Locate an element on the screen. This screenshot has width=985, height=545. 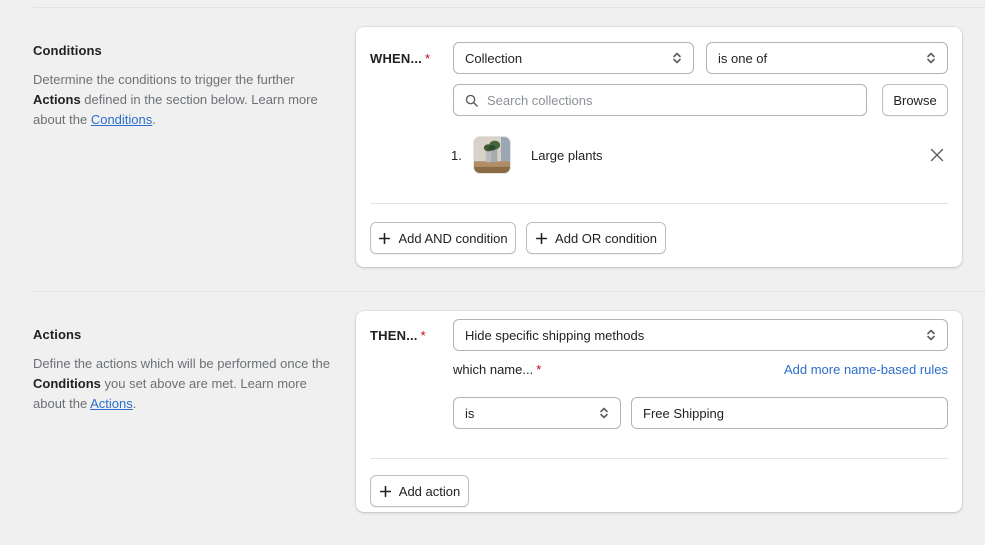
add-or-condition-button: Add OR condition is located at coordinates (596, 238).